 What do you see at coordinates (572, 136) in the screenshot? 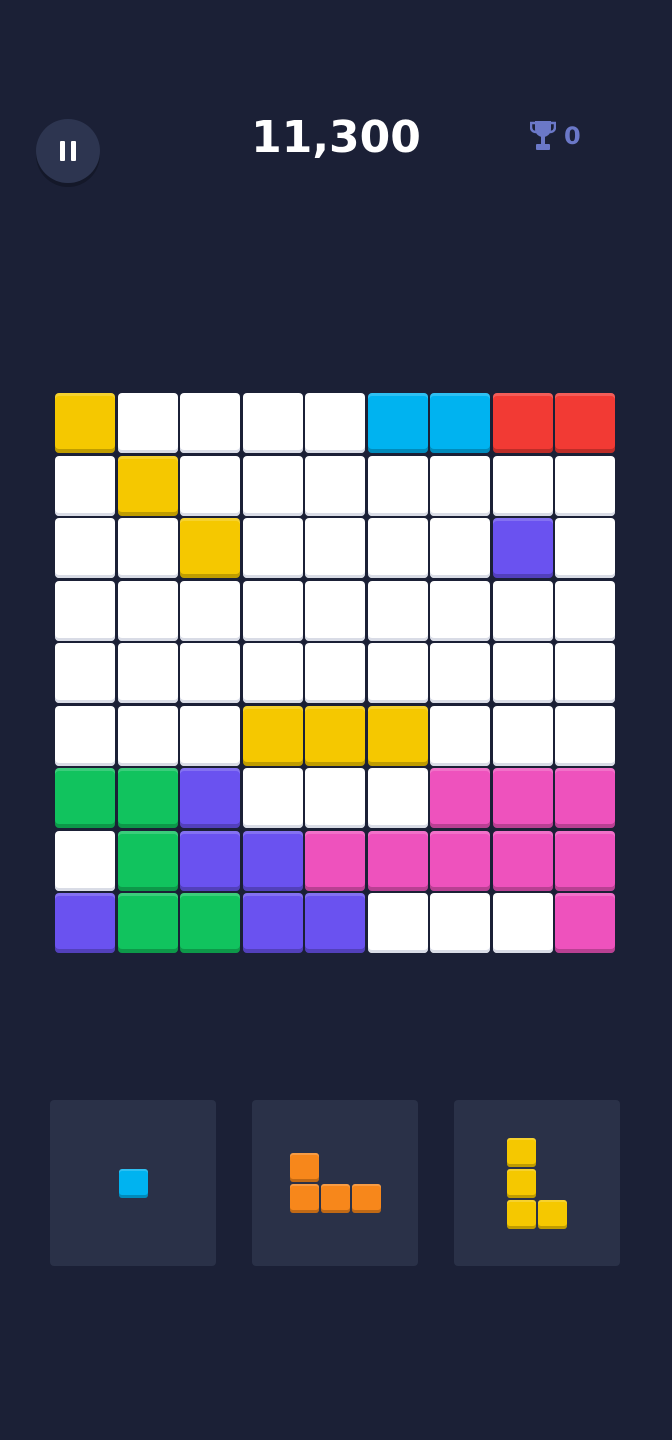
I see `best-score-value: 0` at bounding box center [572, 136].